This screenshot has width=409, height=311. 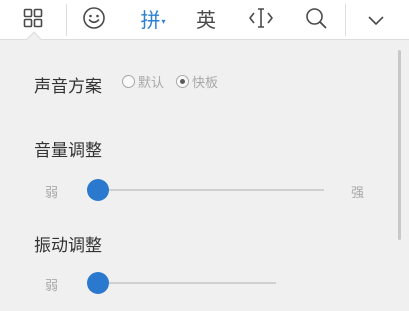 I want to click on pinyin-mode-button: 拼 ▾, so click(x=153, y=20).